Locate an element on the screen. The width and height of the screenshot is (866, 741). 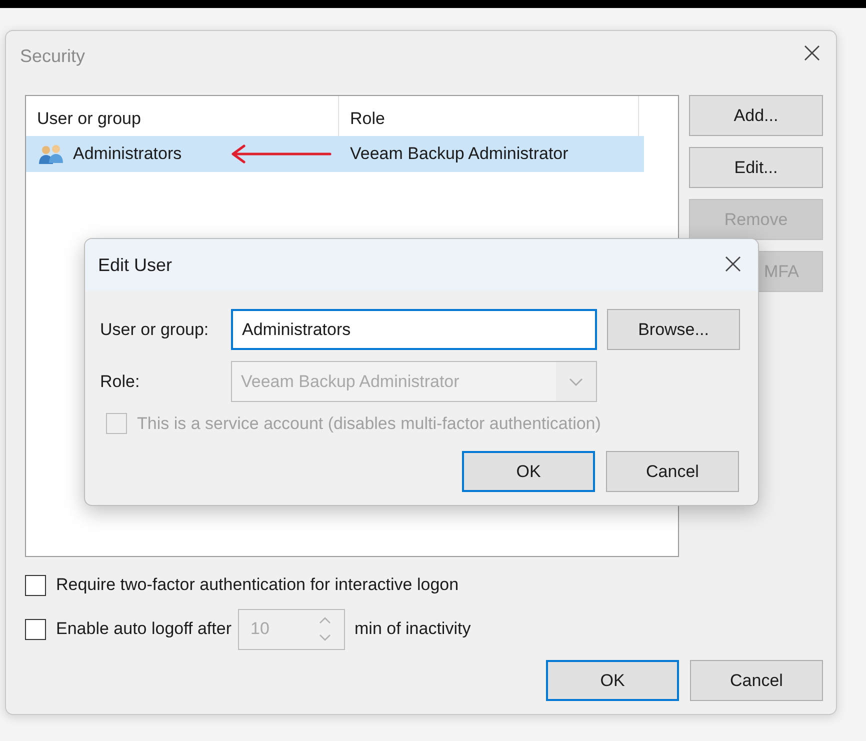
checkbox-label: This is a service account (disables multi-factor authentication) is located at coordinates (369, 424).